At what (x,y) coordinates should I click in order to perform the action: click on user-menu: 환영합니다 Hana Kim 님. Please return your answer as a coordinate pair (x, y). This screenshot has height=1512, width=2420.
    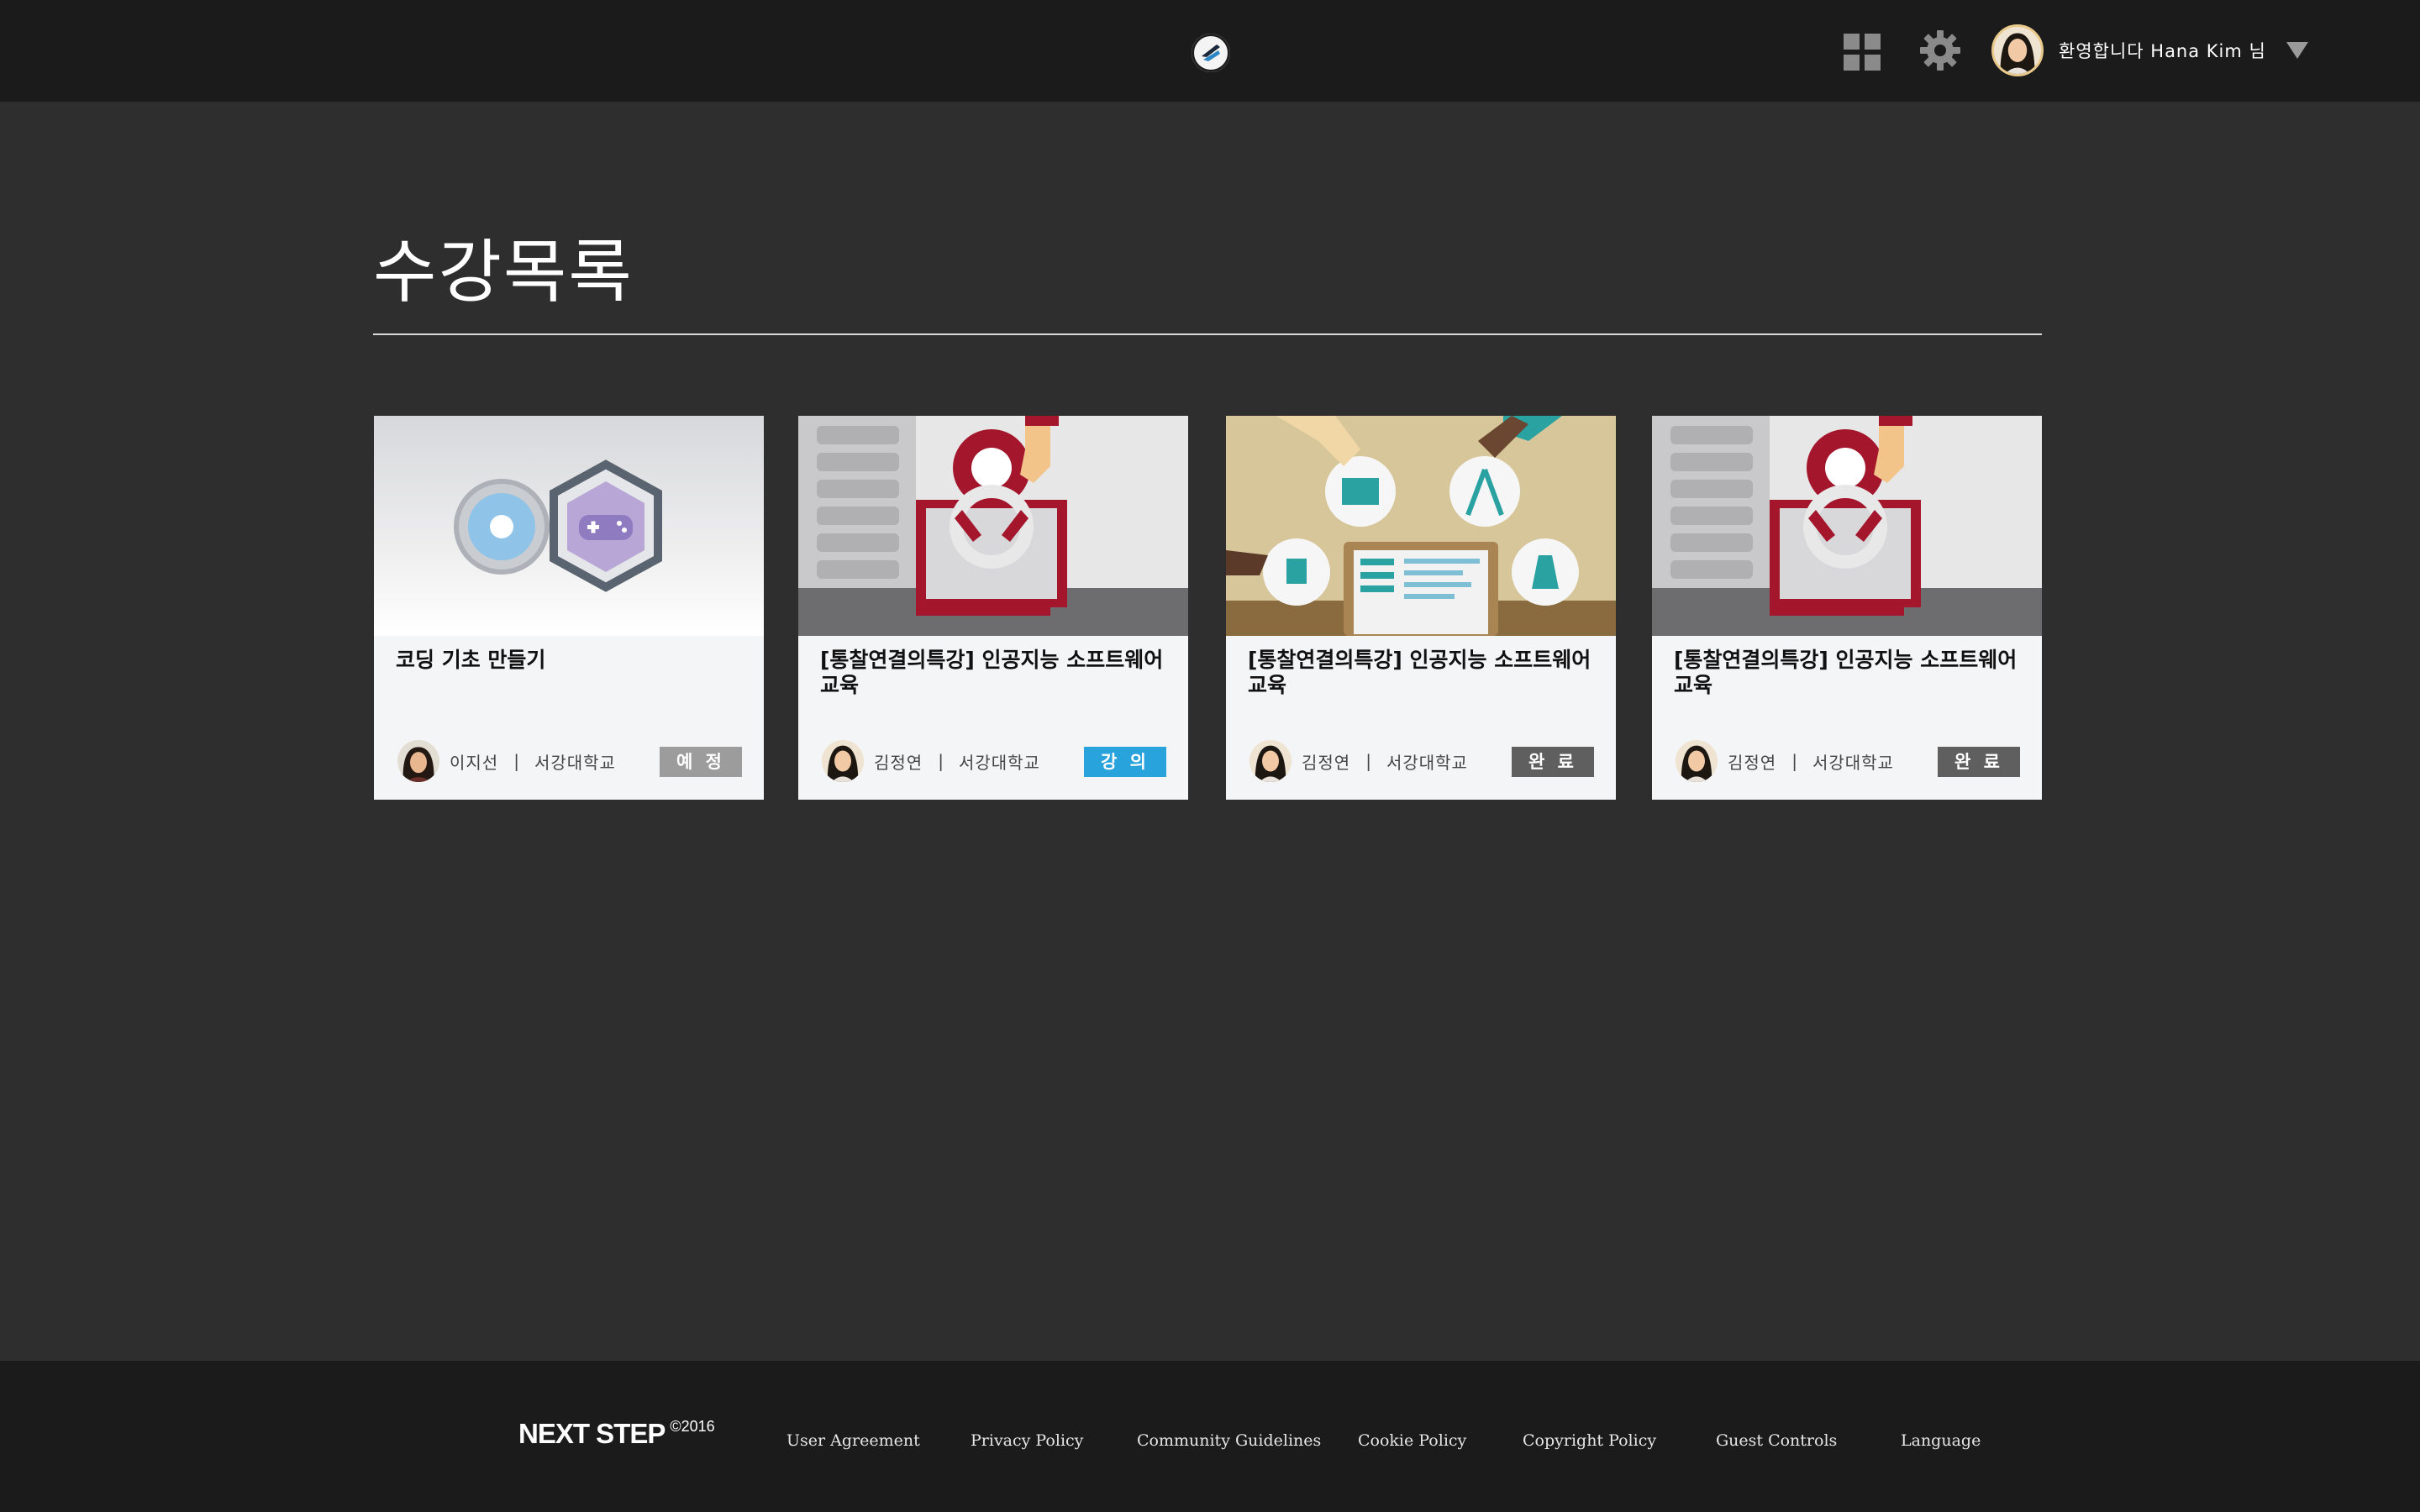
    Looking at the image, I should click on (2149, 50).